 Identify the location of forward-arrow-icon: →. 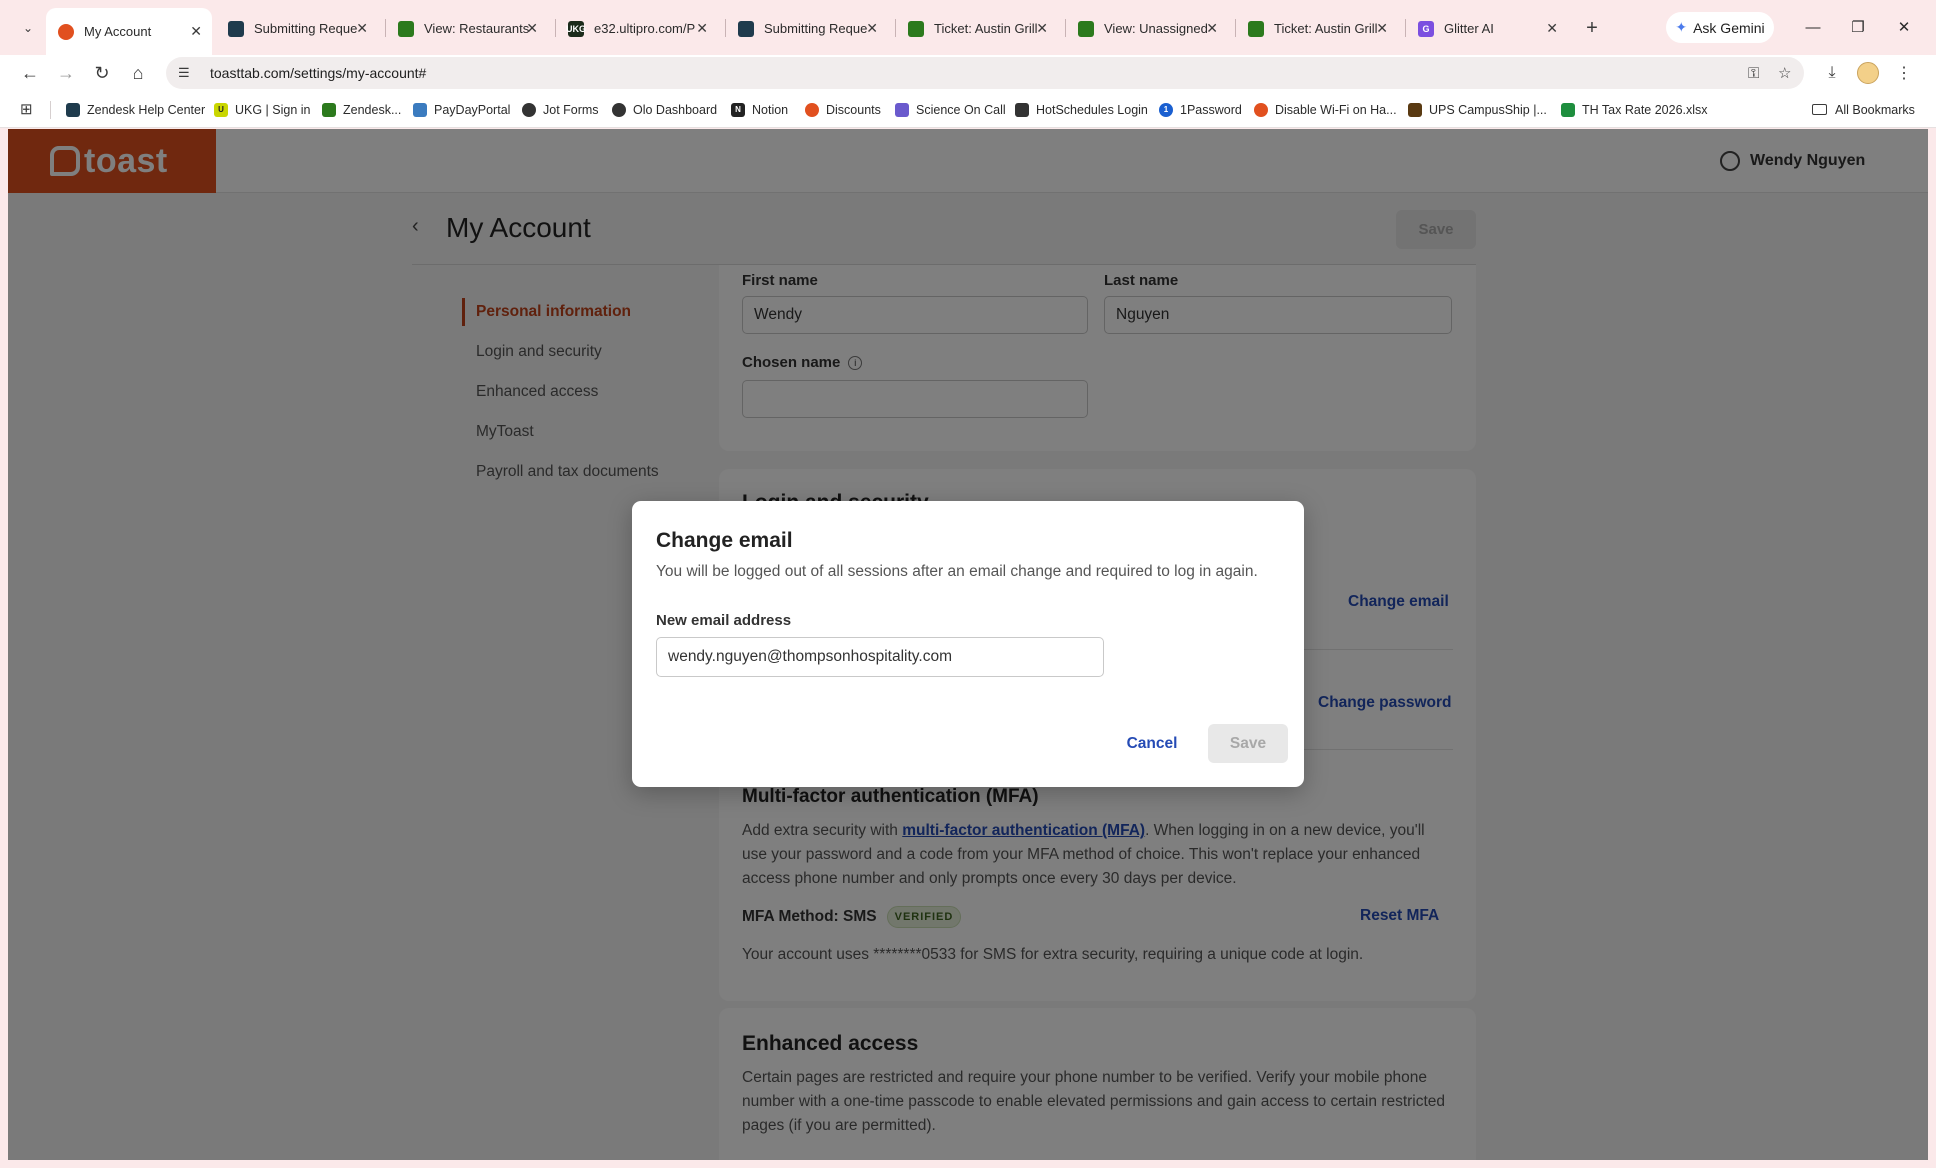
(66, 73).